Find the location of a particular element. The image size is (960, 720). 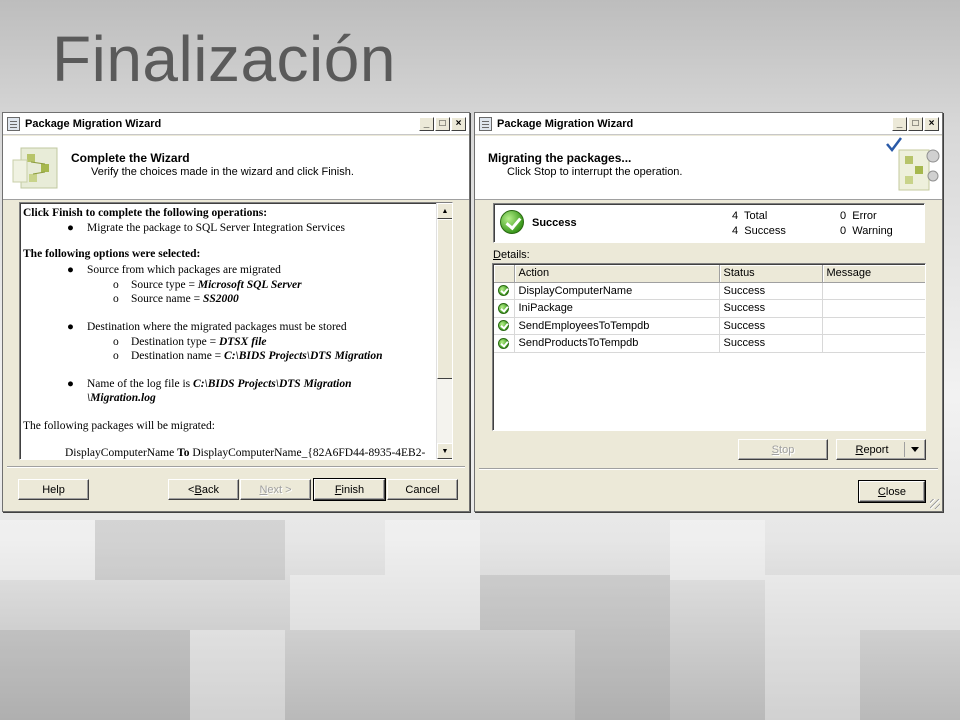

error-count: 0 Error is located at coordinates (858, 216).